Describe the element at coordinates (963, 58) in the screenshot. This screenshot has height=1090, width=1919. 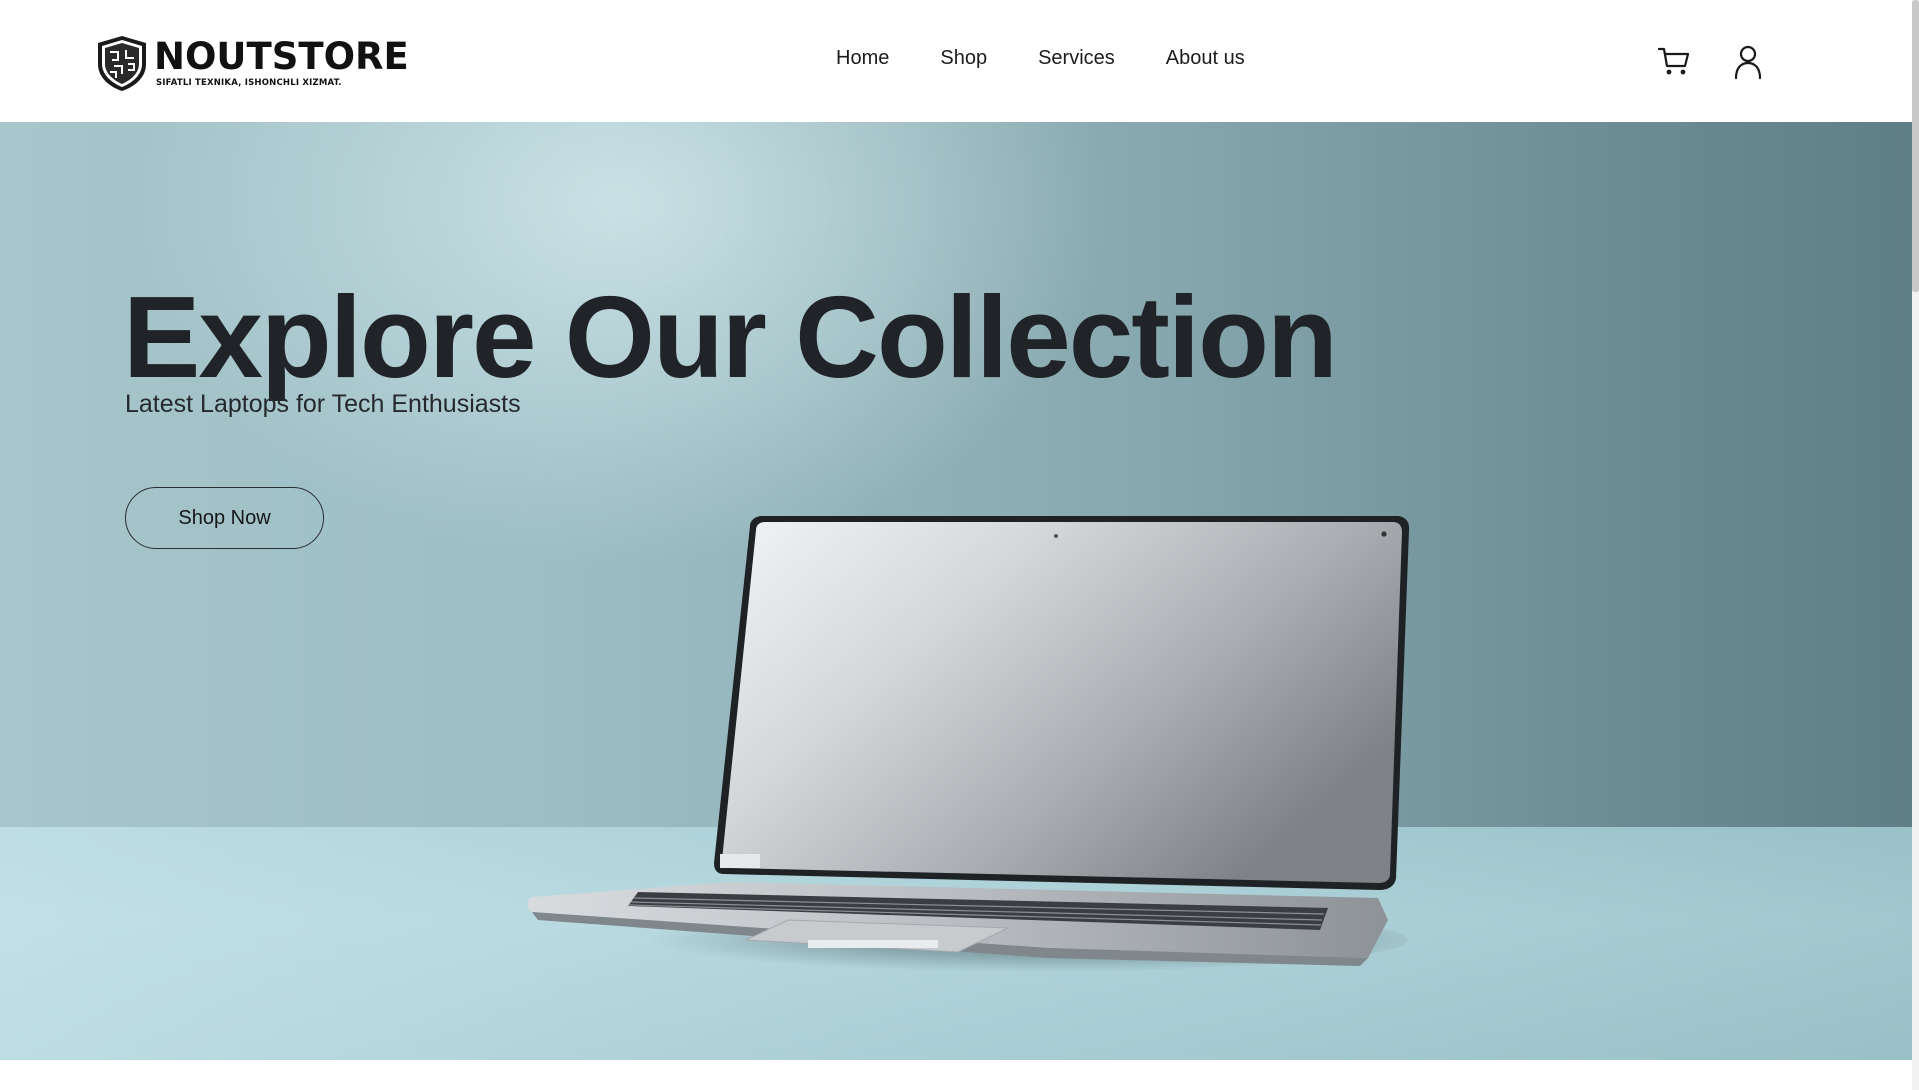
I see `nav-shop: Shop` at that location.